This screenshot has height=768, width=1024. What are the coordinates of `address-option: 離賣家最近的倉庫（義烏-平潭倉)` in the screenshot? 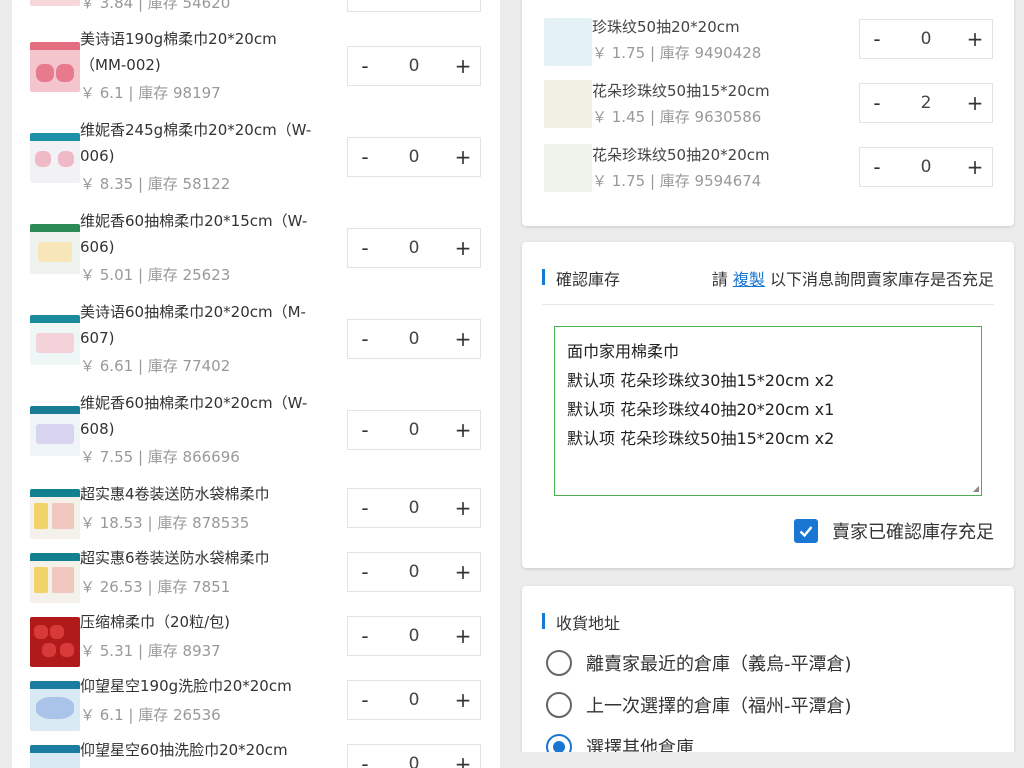 It's located at (699, 663).